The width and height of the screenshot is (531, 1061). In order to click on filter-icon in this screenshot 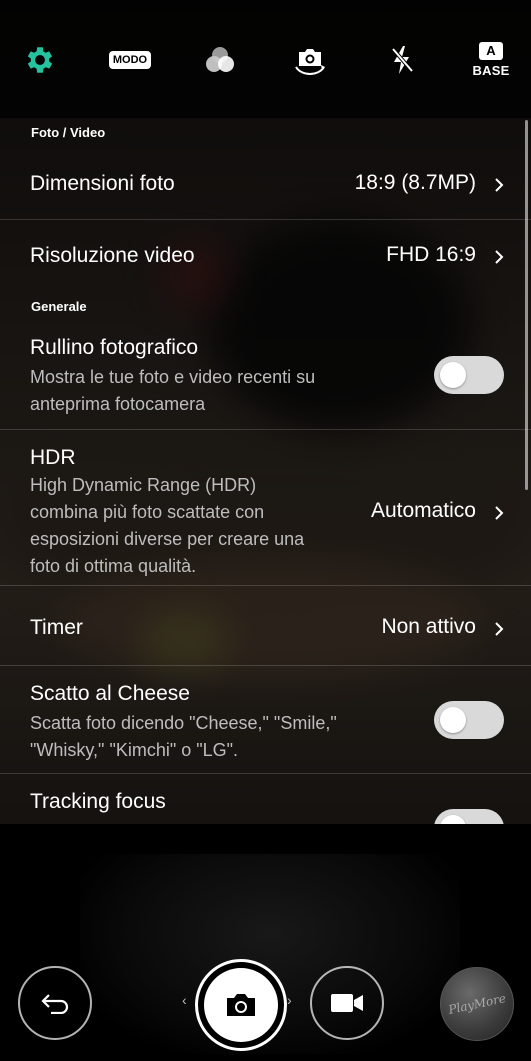, I will do `click(220, 60)`.